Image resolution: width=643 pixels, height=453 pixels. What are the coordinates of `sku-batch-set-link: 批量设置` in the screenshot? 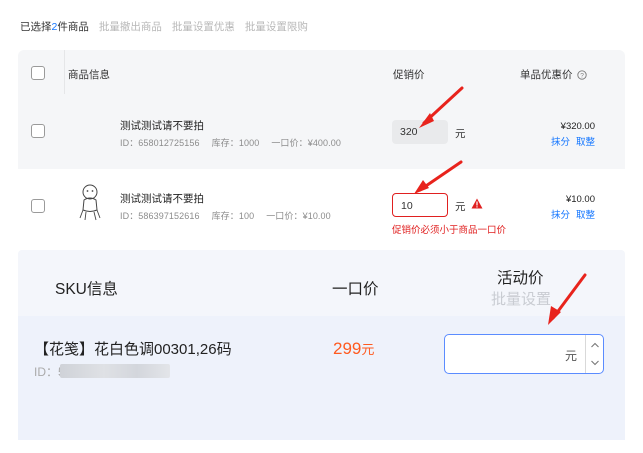 It's located at (521, 298).